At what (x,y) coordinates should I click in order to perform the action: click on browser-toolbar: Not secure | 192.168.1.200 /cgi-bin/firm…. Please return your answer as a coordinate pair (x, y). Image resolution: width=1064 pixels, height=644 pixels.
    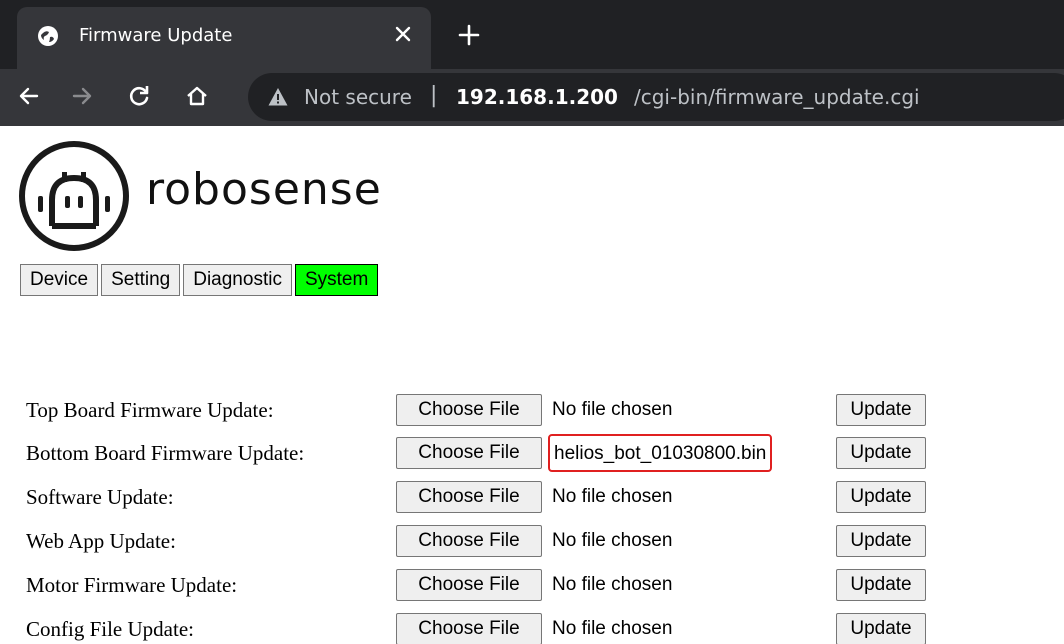
    Looking at the image, I should click on (532, 97).